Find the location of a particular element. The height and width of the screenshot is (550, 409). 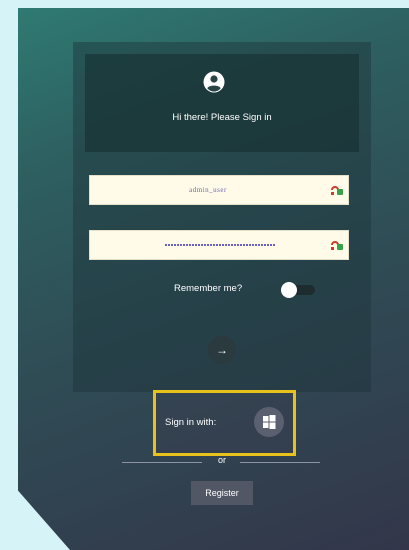

divider-line-right is located at coordinates (280, 462).